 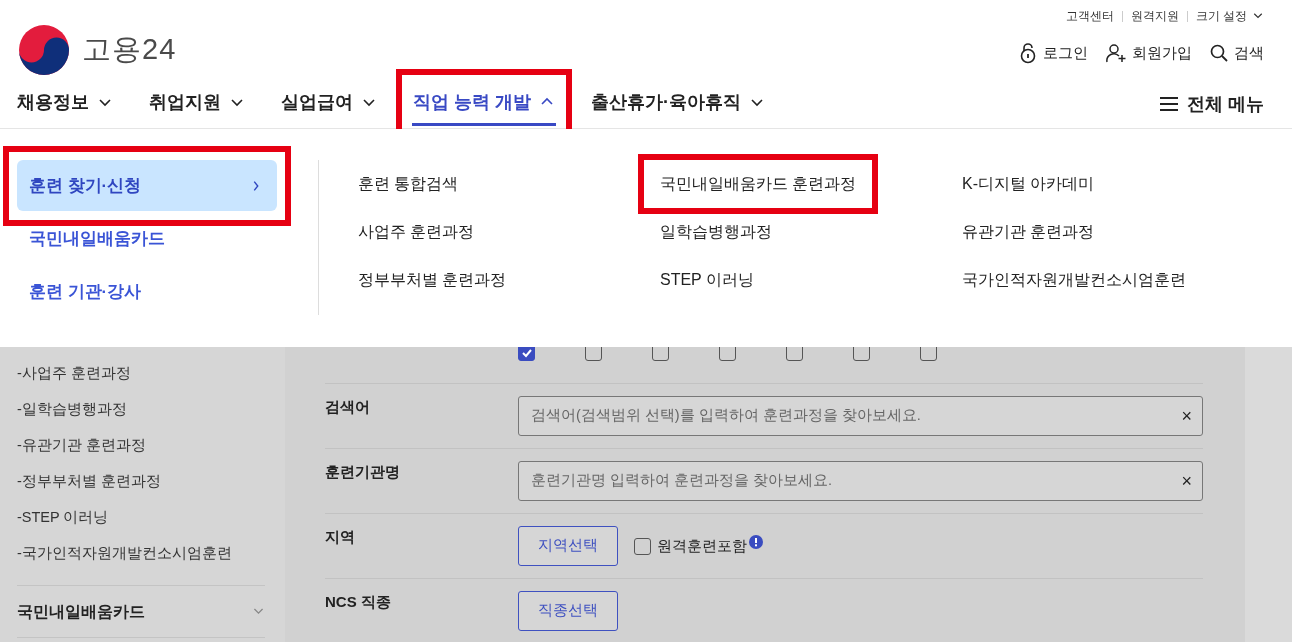 What do you see at coordinates (678, 104) in the screenshot?
I see `nav-tab: 출산휴가·육아휴직` at bounding box center [678, 104].